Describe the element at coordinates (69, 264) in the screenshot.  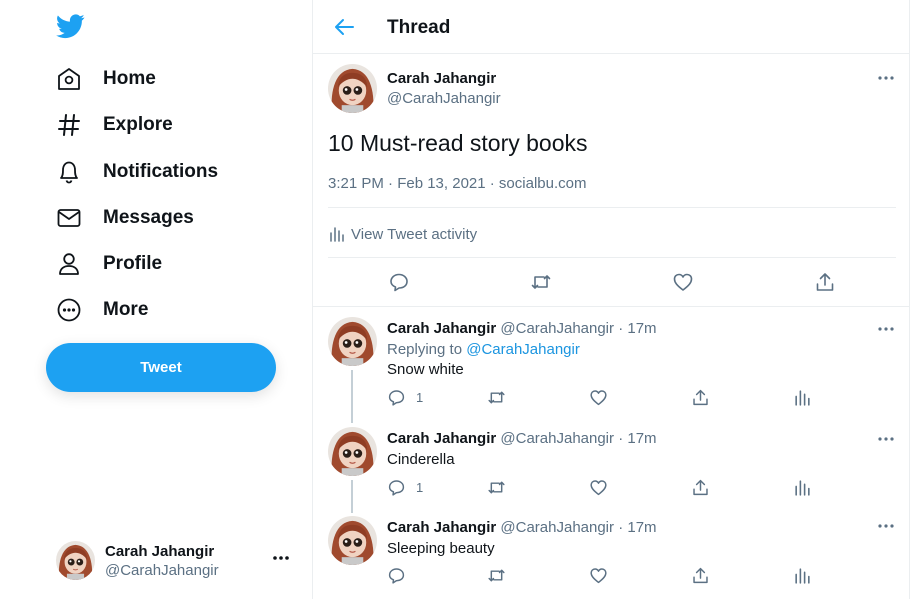
I see `person-icon` at that location.